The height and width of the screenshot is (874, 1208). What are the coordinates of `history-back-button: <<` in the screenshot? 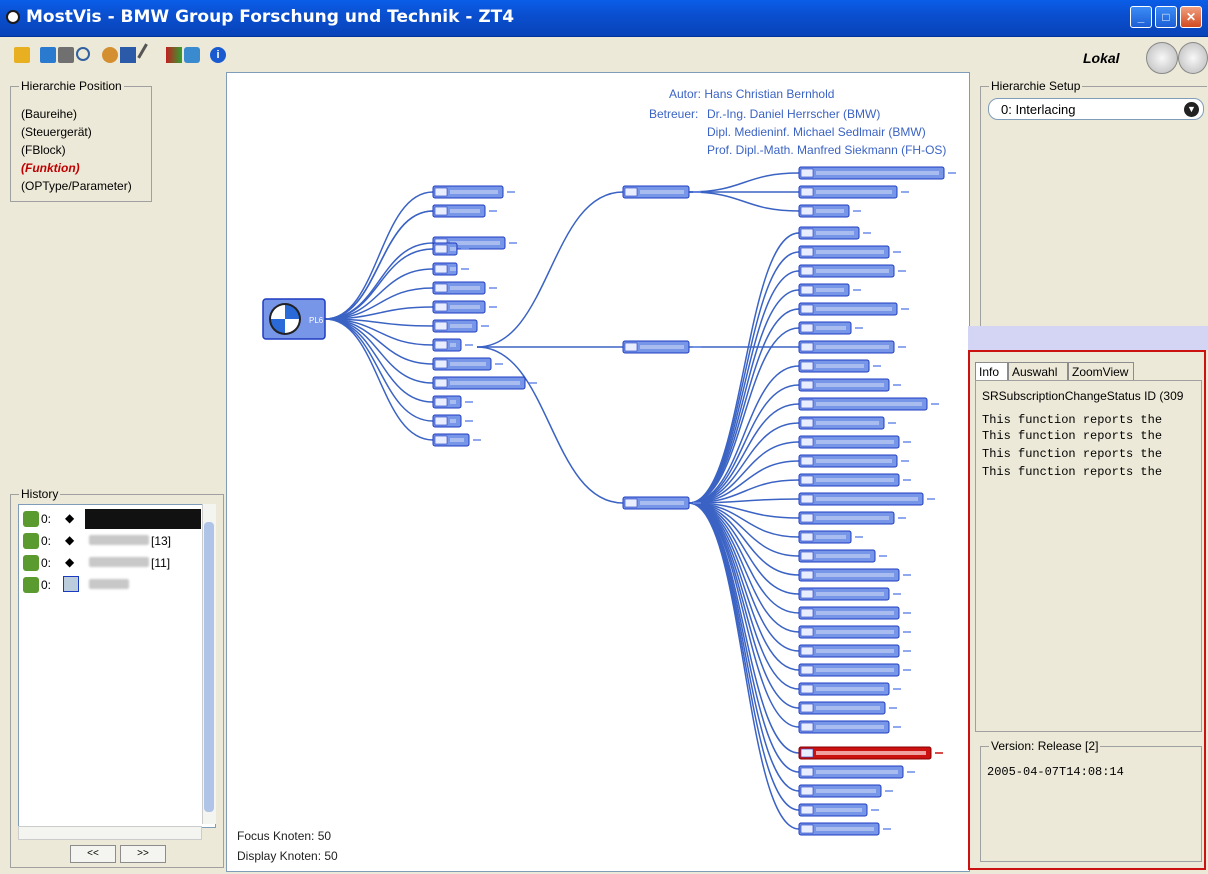 It's located at (93, 854).